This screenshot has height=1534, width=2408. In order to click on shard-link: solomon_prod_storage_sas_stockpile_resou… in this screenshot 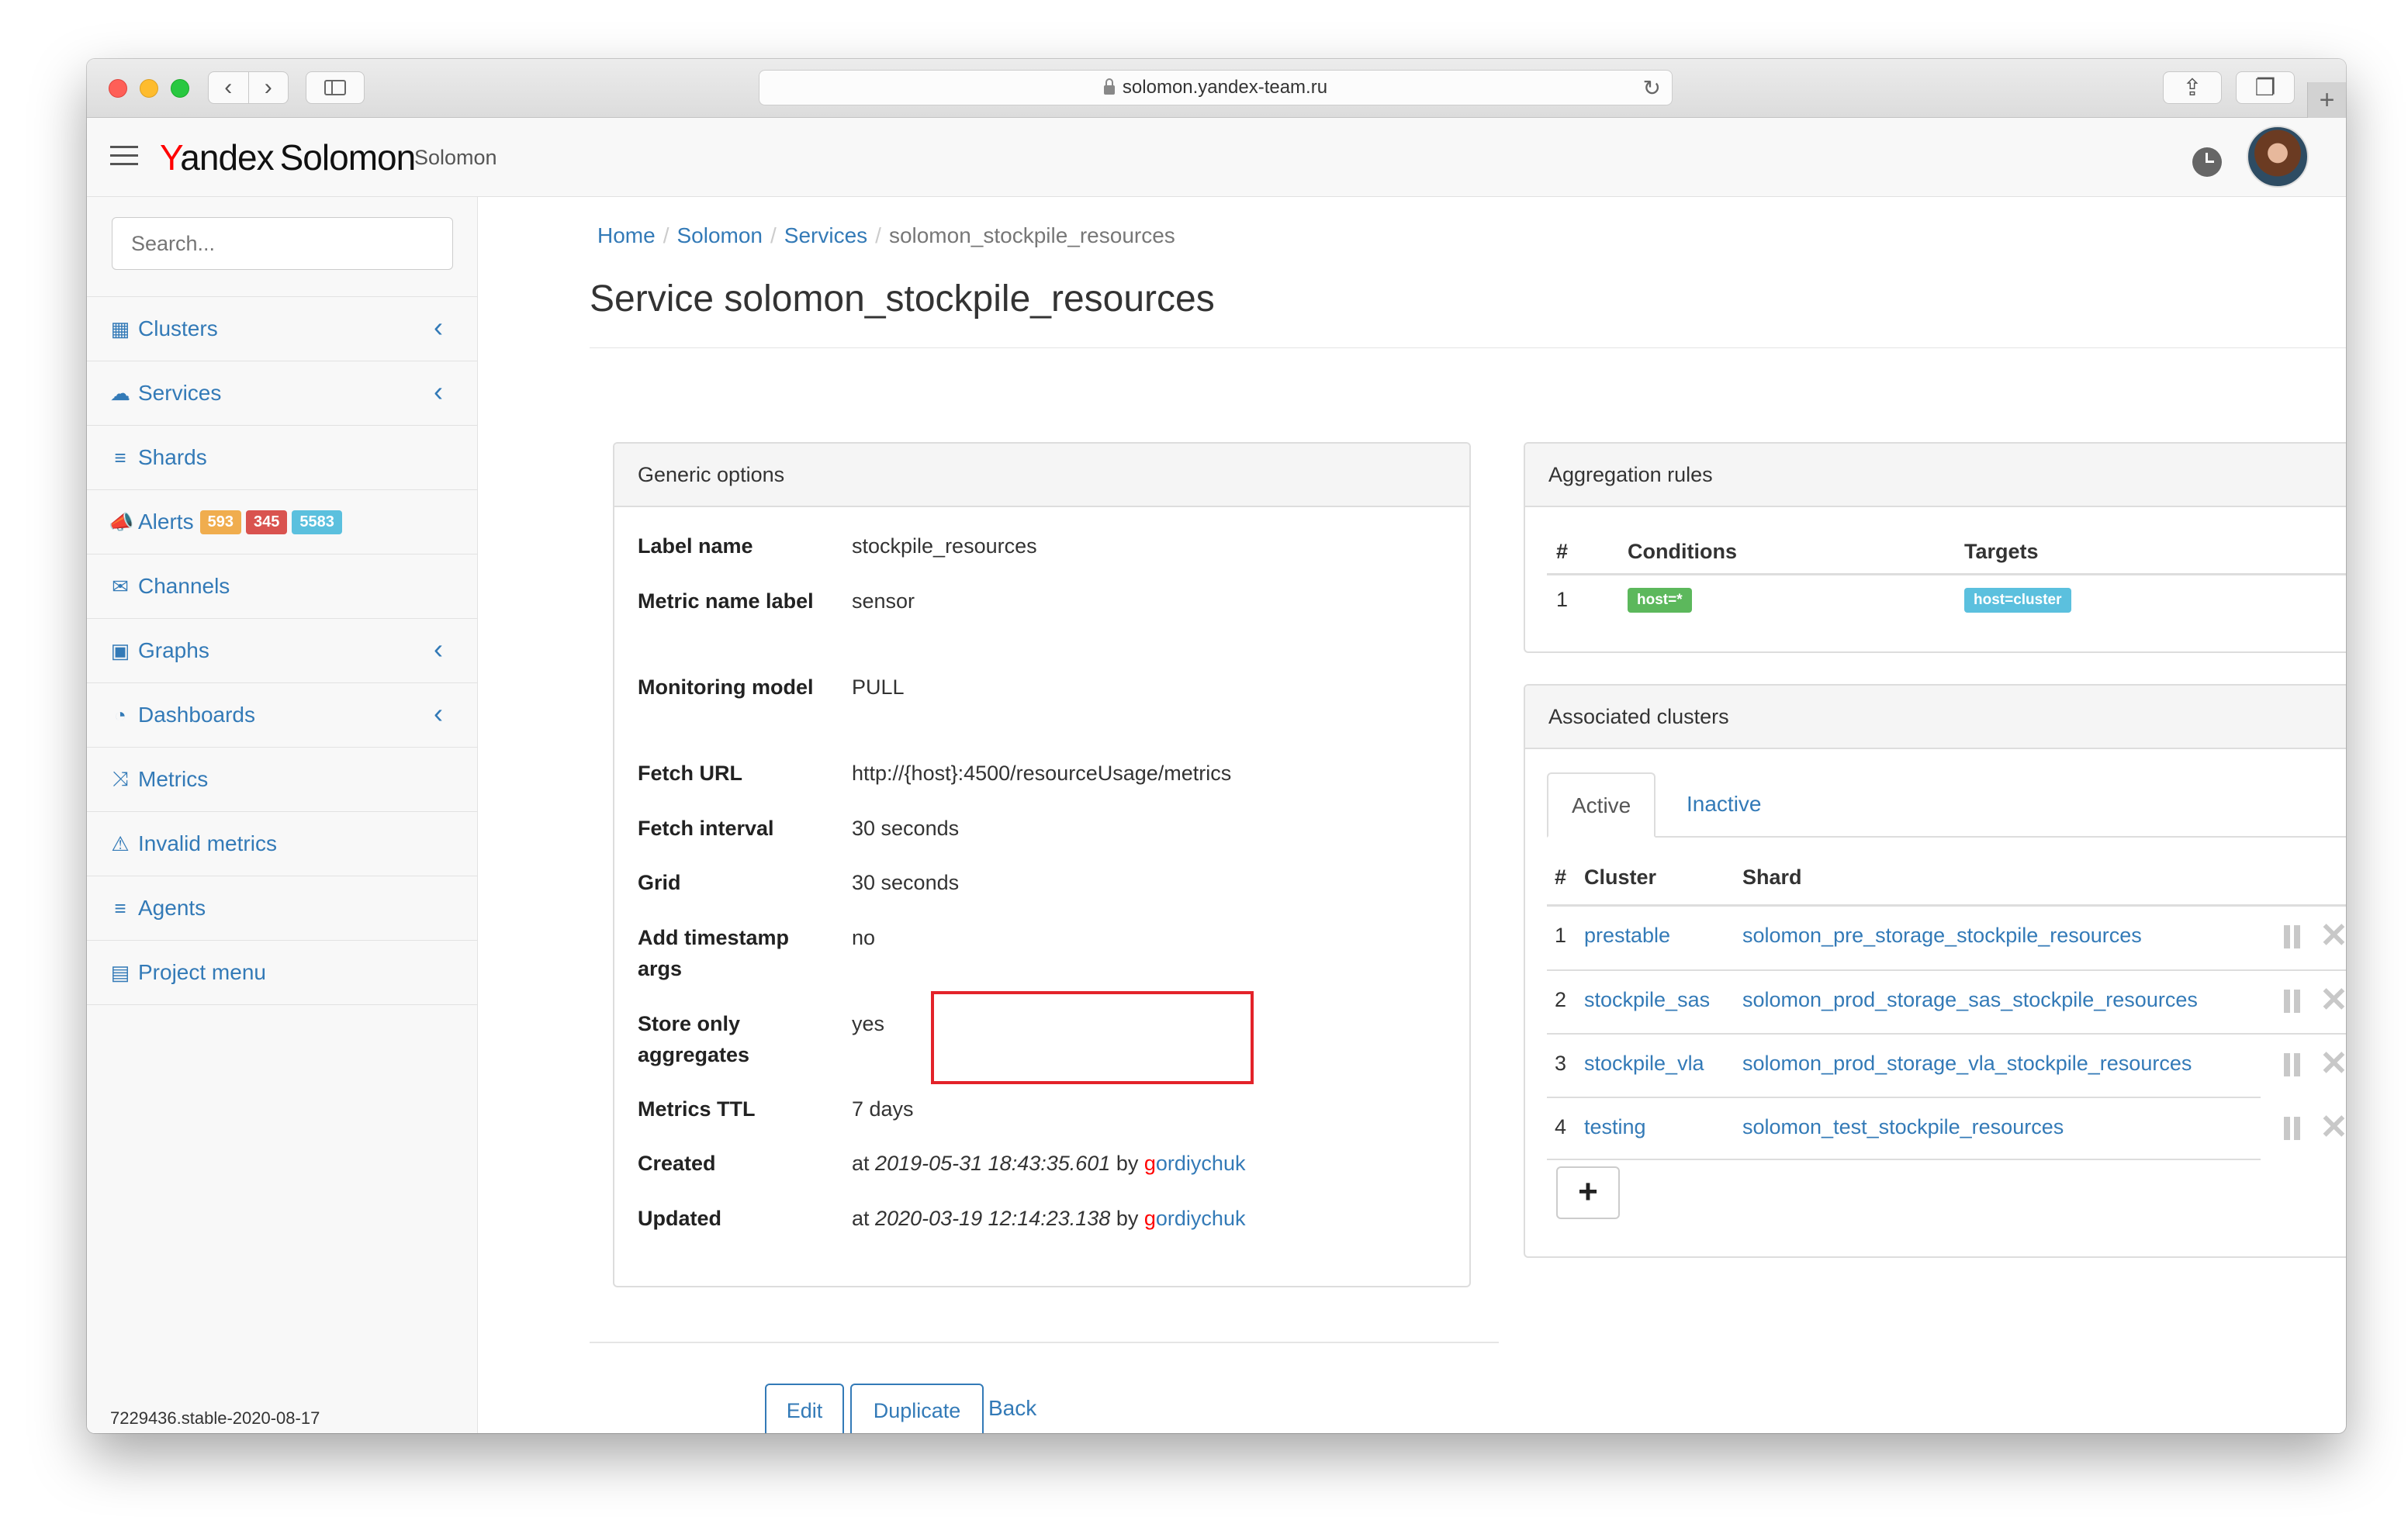, I will do `click(1970, 999)`.